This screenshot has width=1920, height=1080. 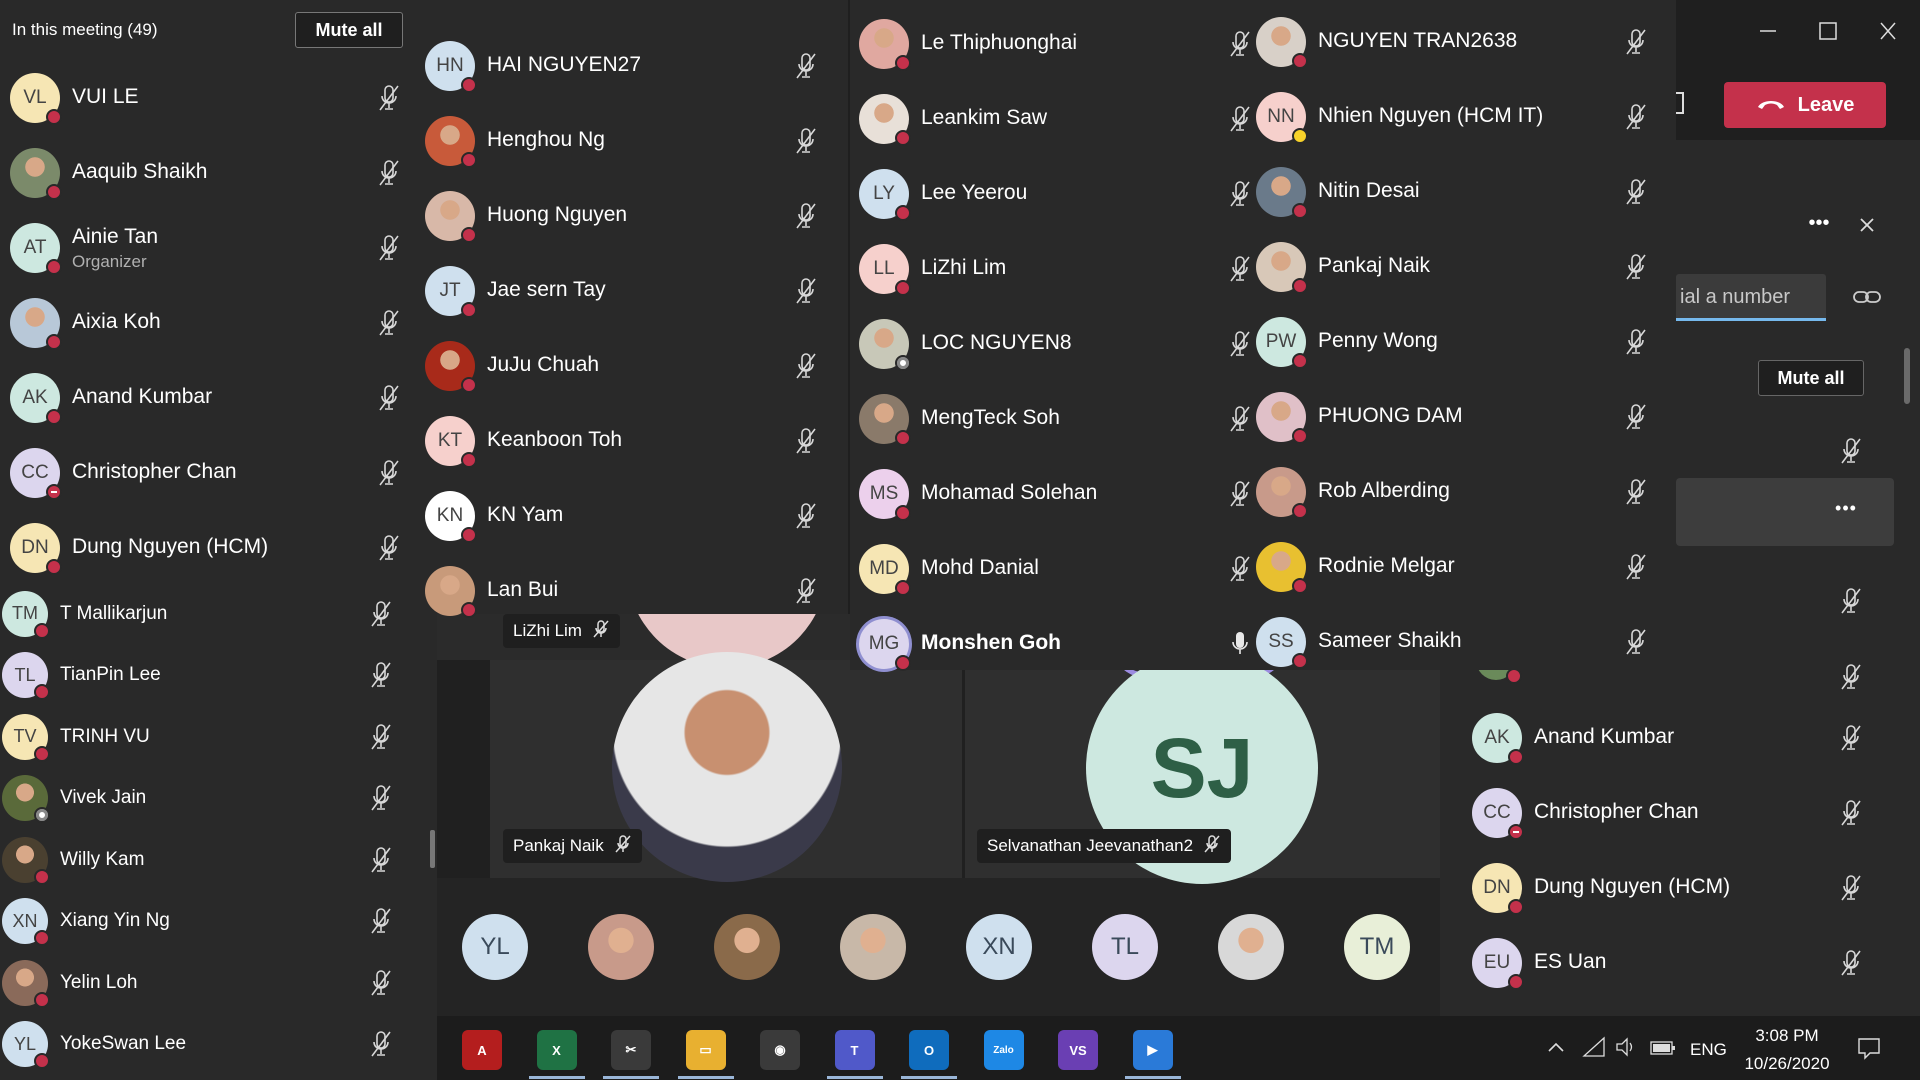 What do you see at coordinates (1787, 1036) in the screenshot?
I see `clock-time: 3:08 PM` at bounding box center [1787, 1036].